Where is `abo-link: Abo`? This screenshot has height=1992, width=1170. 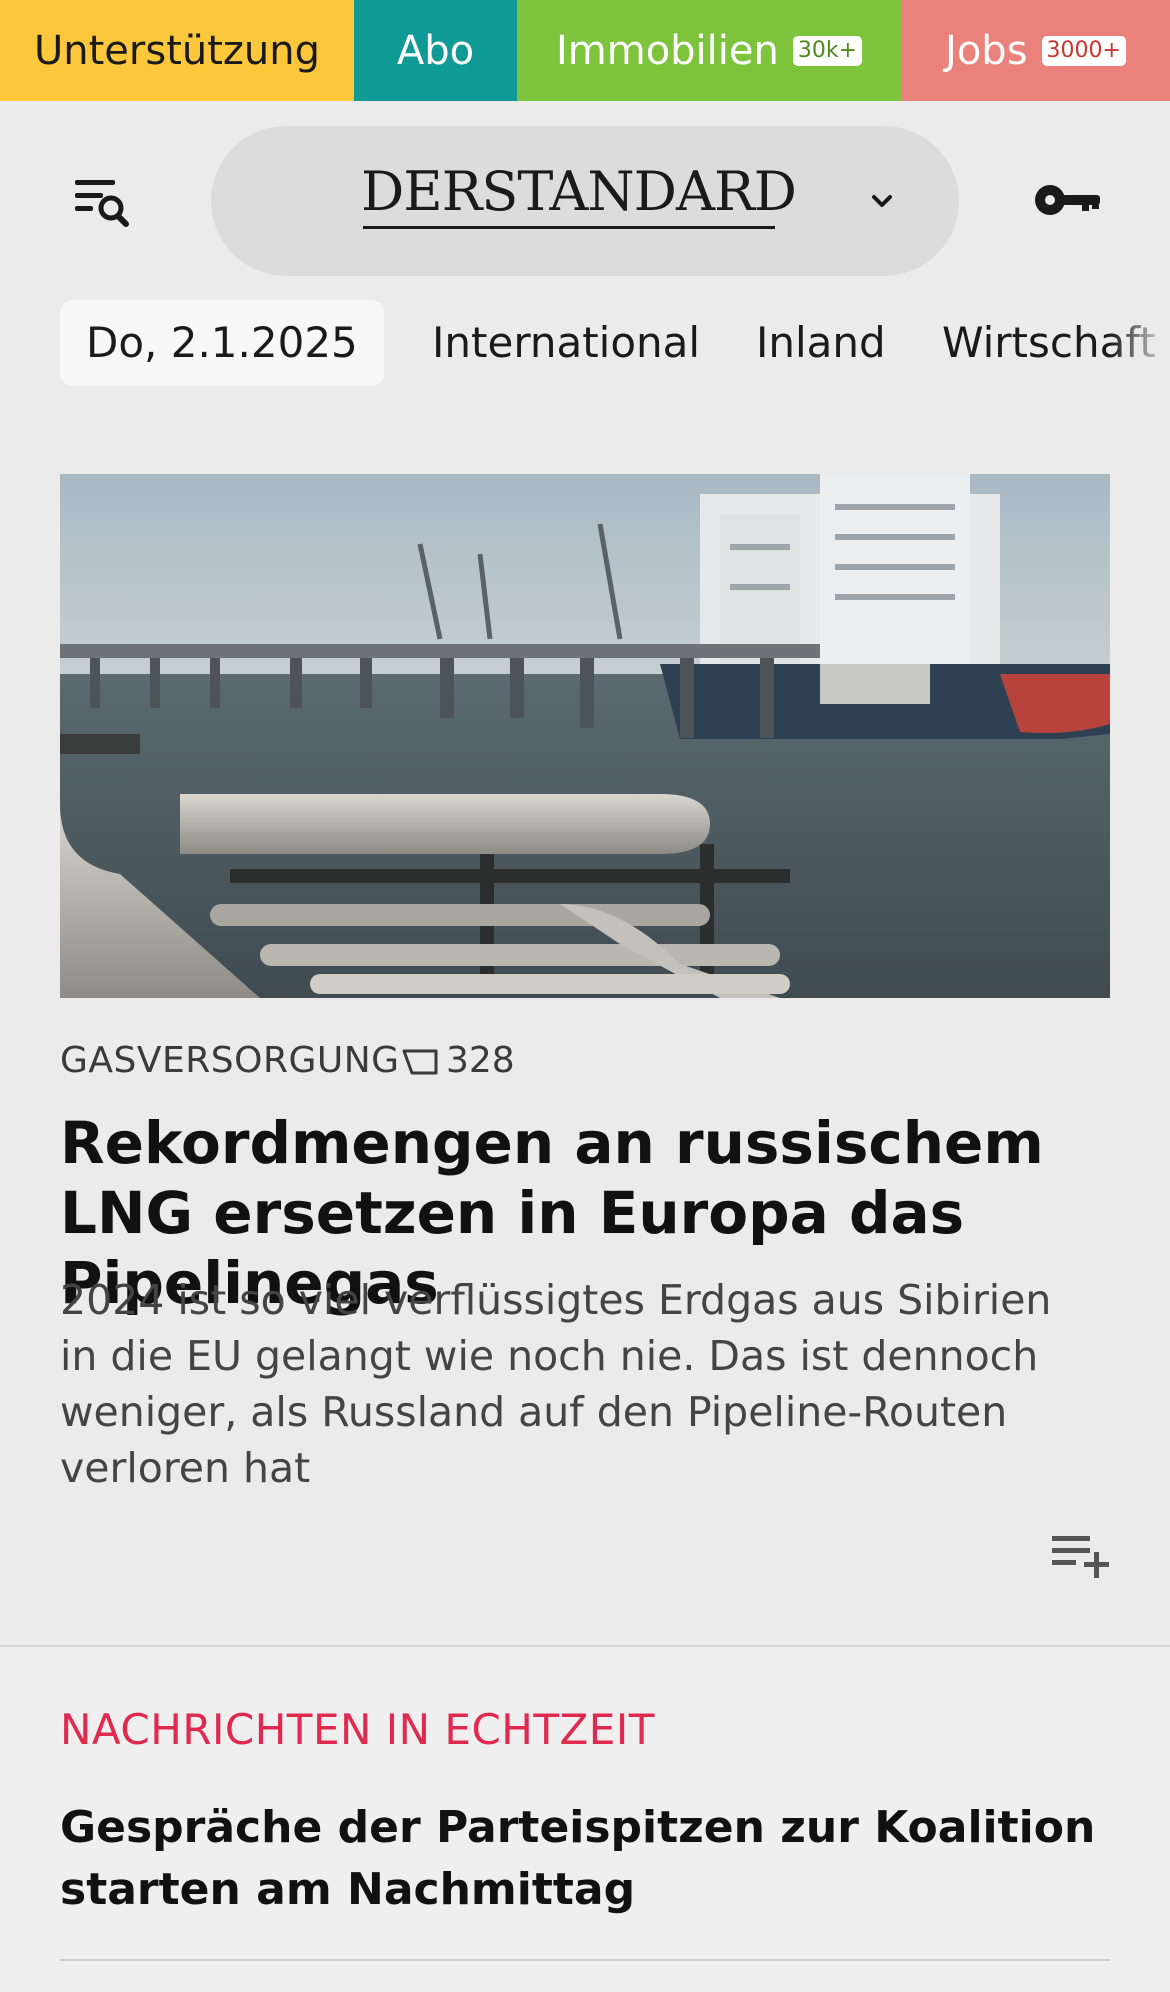
abo-link: Abo is located at coordinates (435, 50).